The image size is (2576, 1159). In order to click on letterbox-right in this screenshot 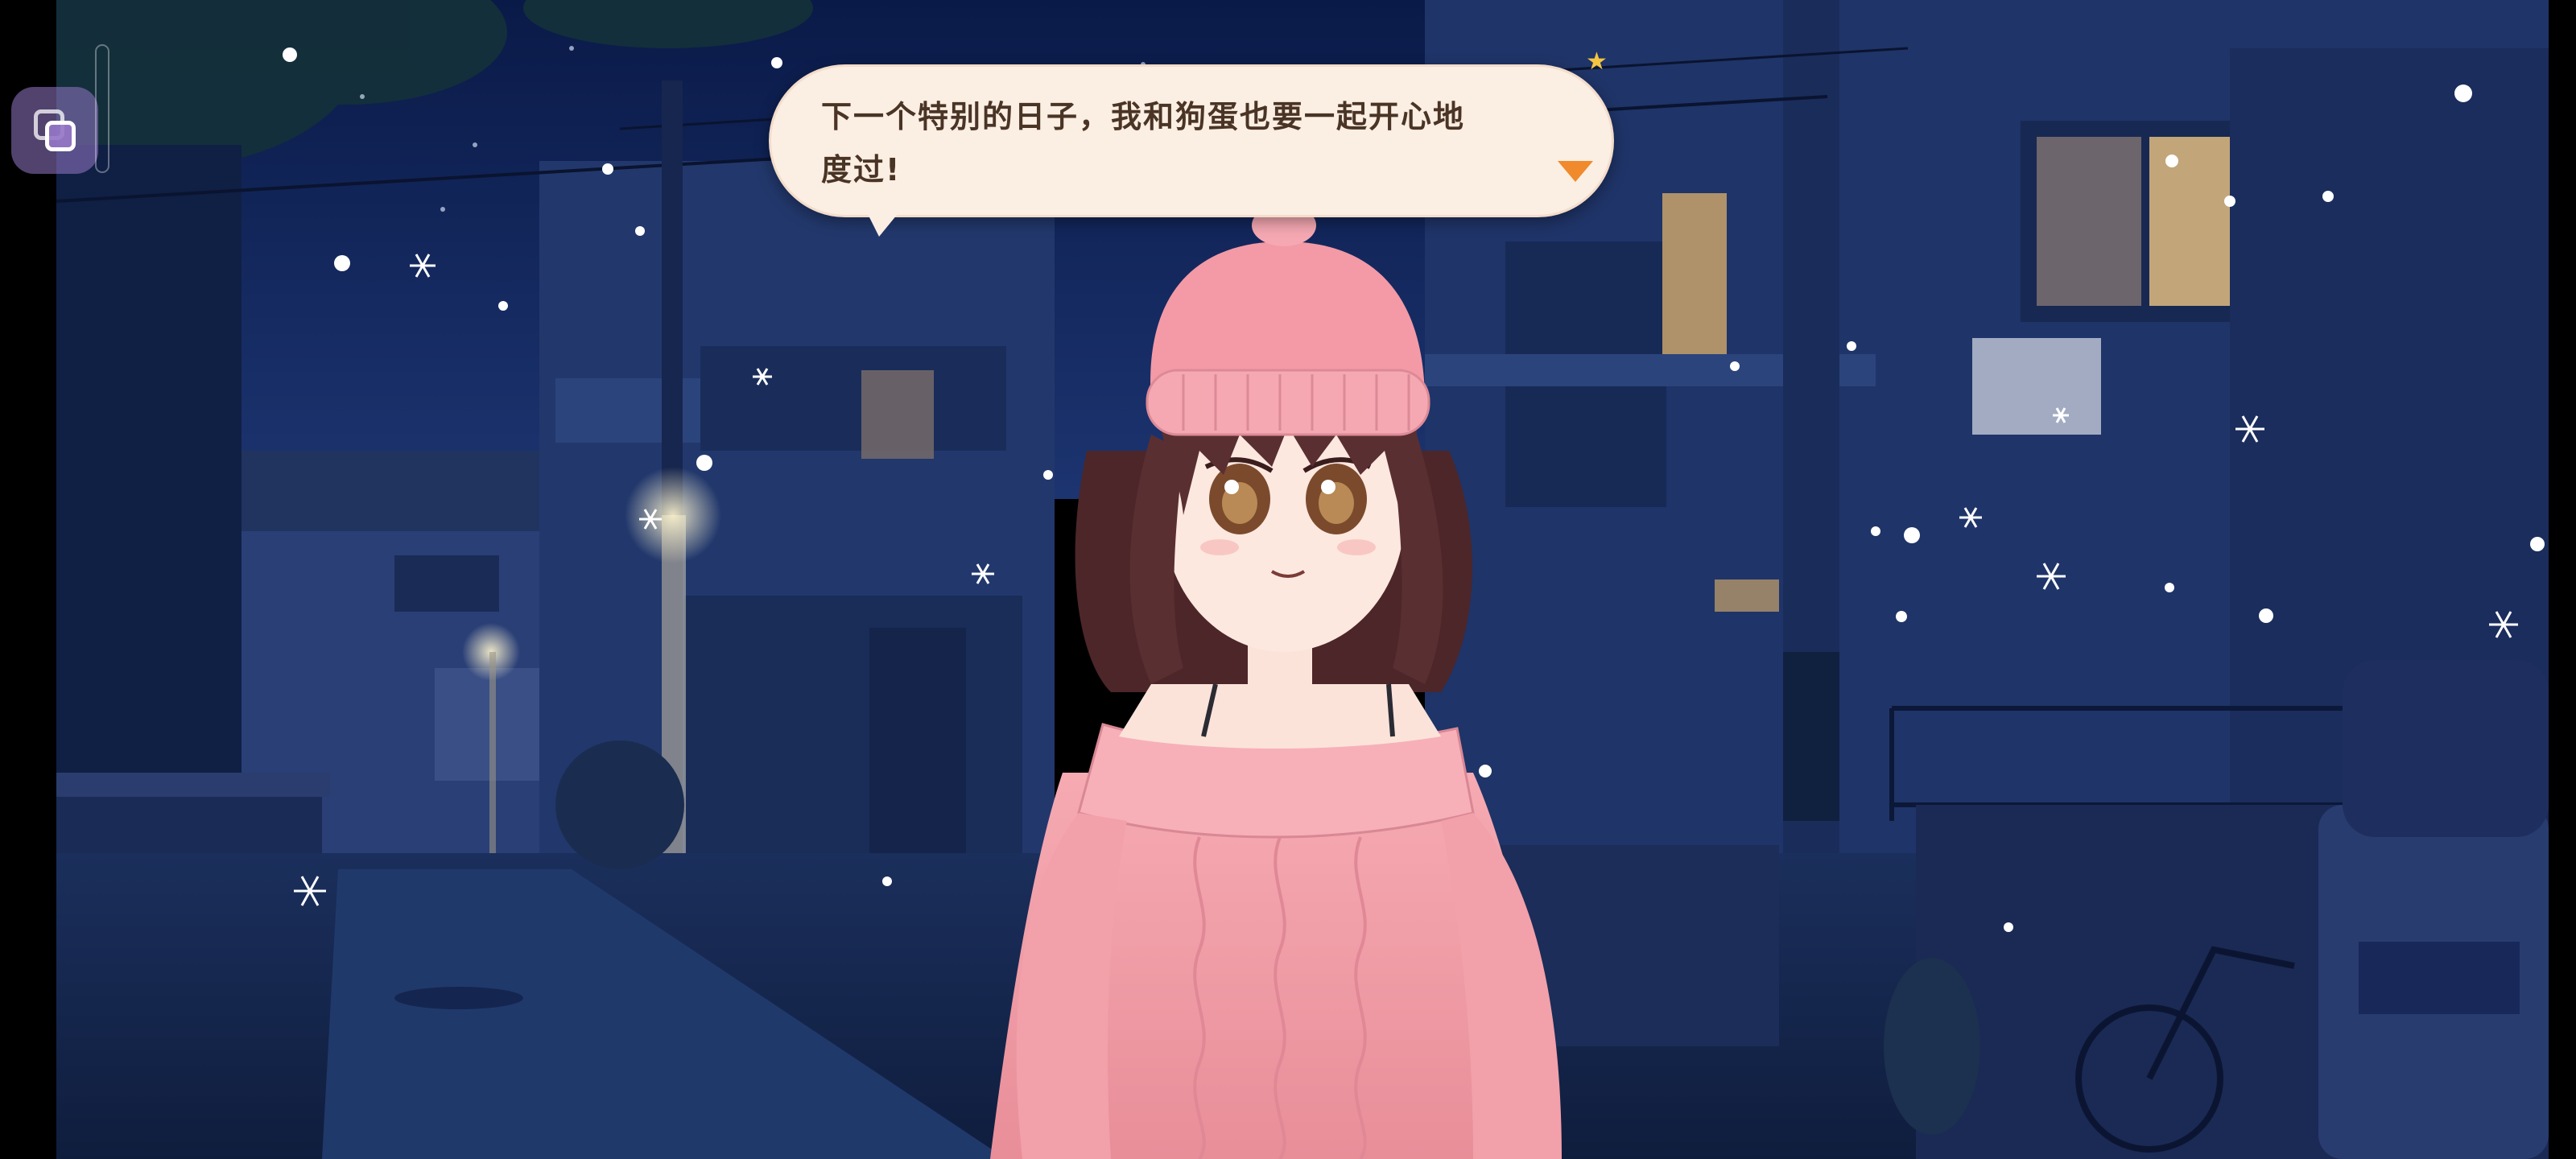, I will do `click(2562, 579)`.